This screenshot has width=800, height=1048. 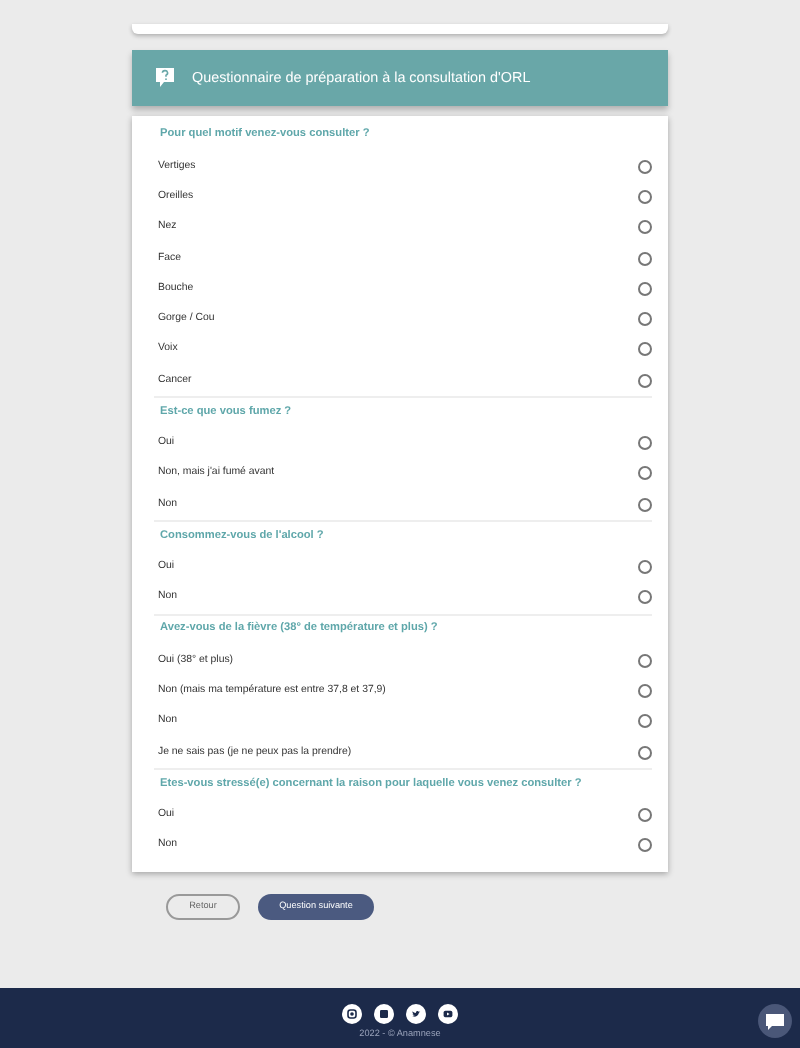 What do you see at coordinates (165, 78) in the screenshot?
I see `question-bubble-icon` at bounding box center [165, 78].